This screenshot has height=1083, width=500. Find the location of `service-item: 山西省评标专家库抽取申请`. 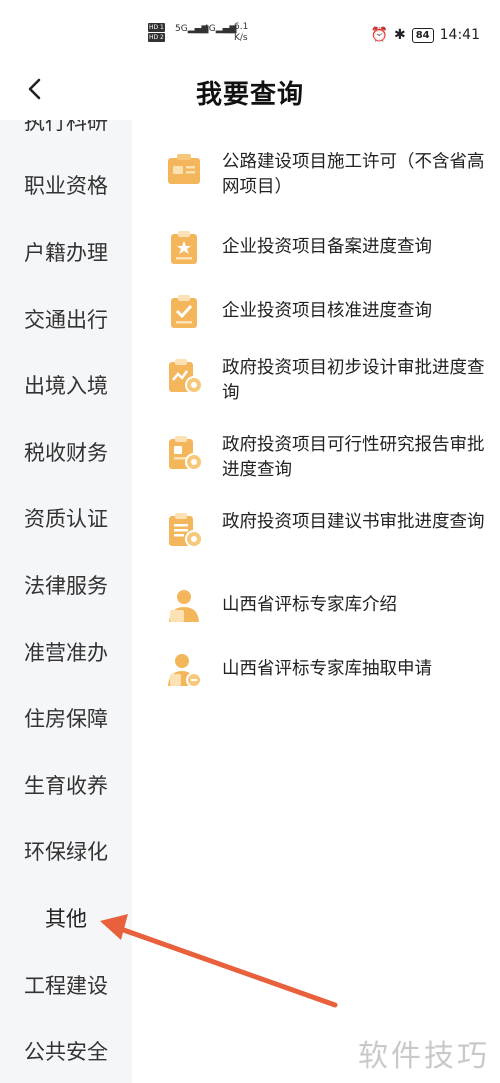

service-item: 山西省评标专家库抽取申请 is located at coordinates (329, 670).